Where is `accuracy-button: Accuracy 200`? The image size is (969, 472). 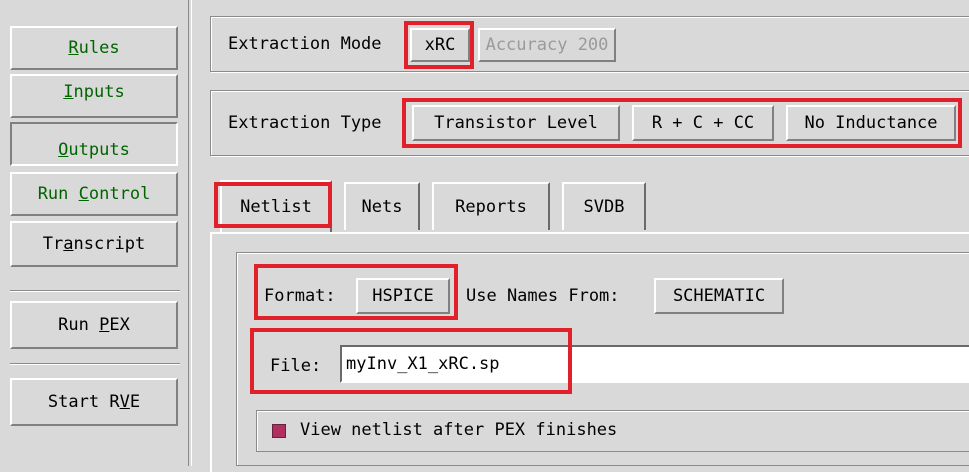
accuracy-button: Accuracy 200 is located at coordinates (547, 45).